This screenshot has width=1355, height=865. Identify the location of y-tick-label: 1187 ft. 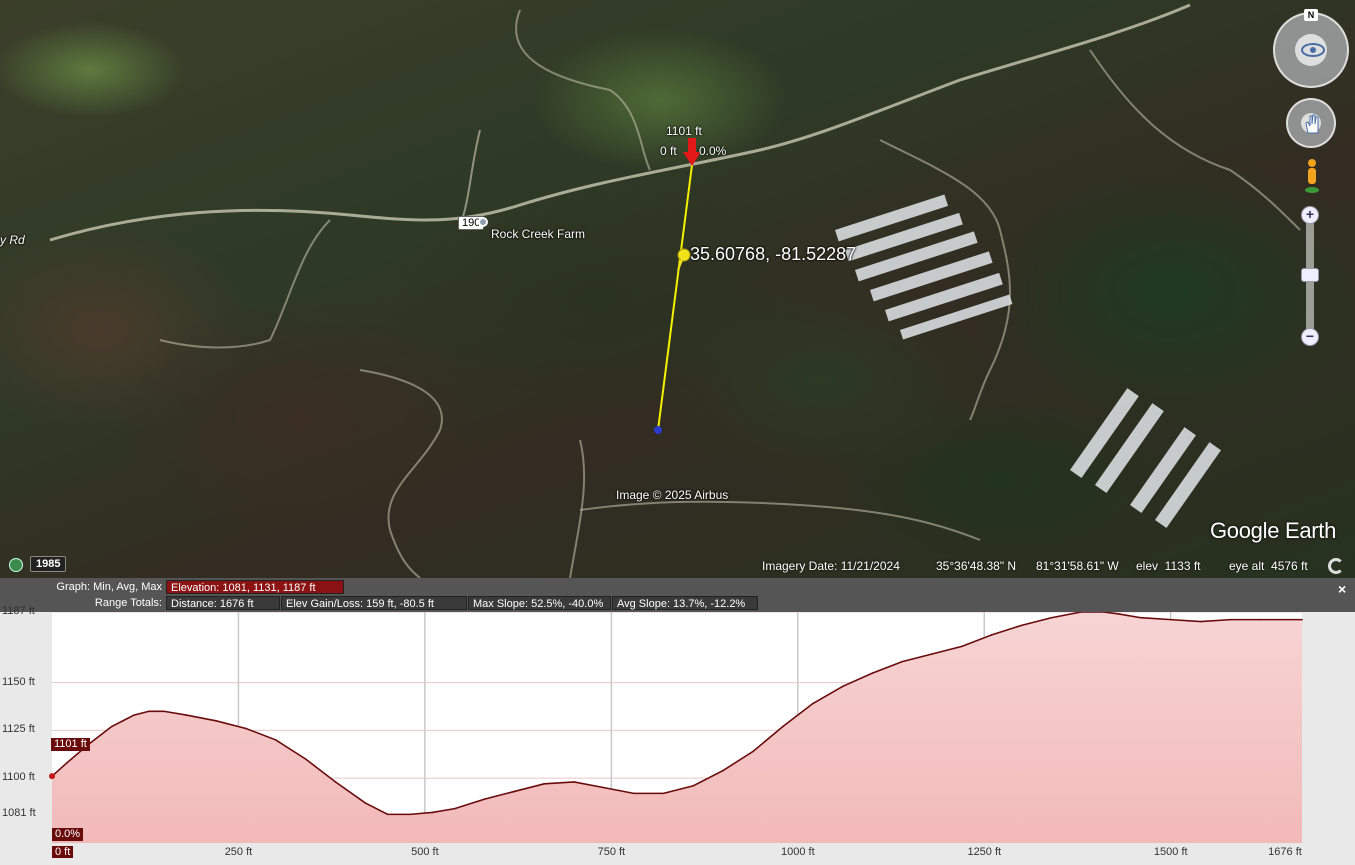
(18, 611).